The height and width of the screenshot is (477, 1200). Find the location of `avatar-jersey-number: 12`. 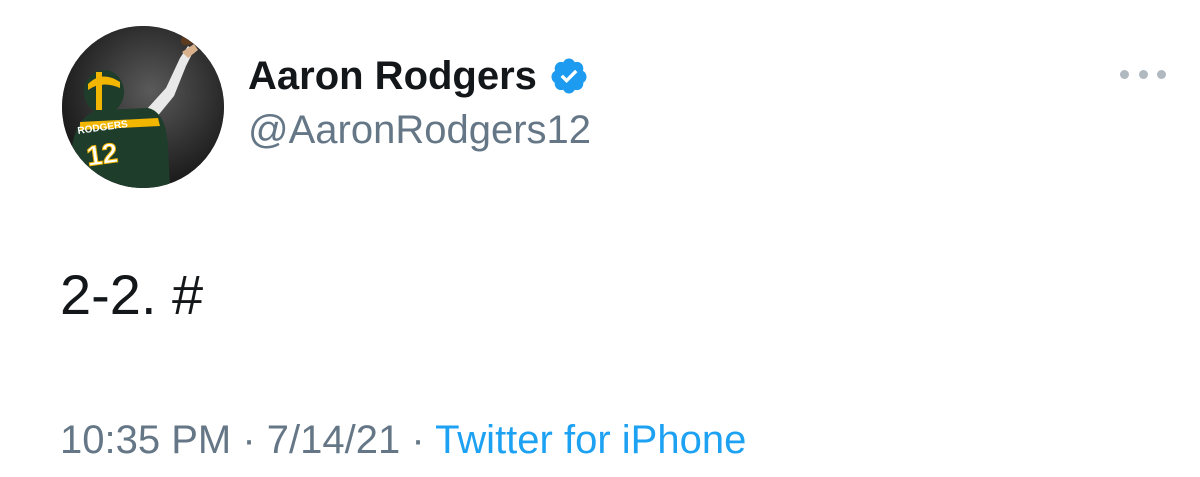

avatar-jersey-number: 12 is located at coordinates (102, 154).